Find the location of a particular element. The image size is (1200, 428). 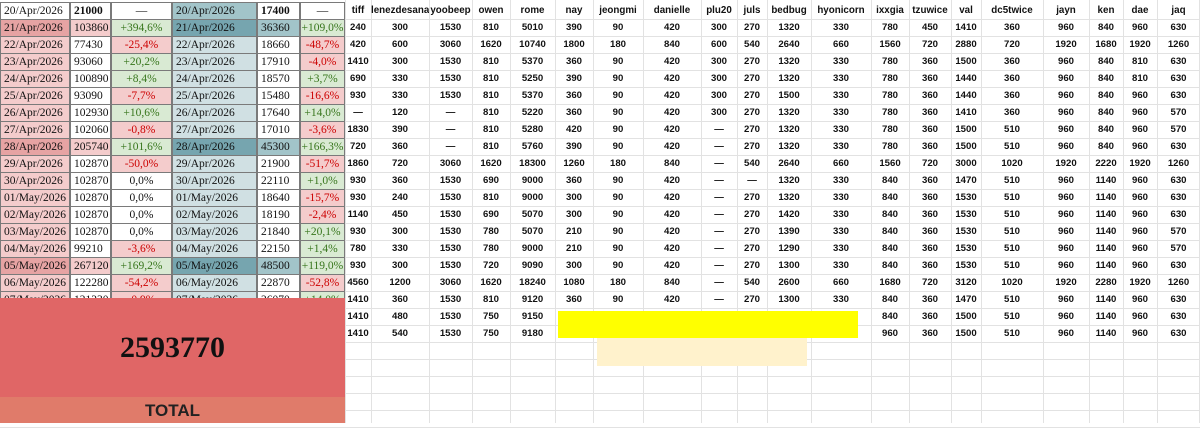

user-value-cell: 1920 is located at coordinates (1140, 44).